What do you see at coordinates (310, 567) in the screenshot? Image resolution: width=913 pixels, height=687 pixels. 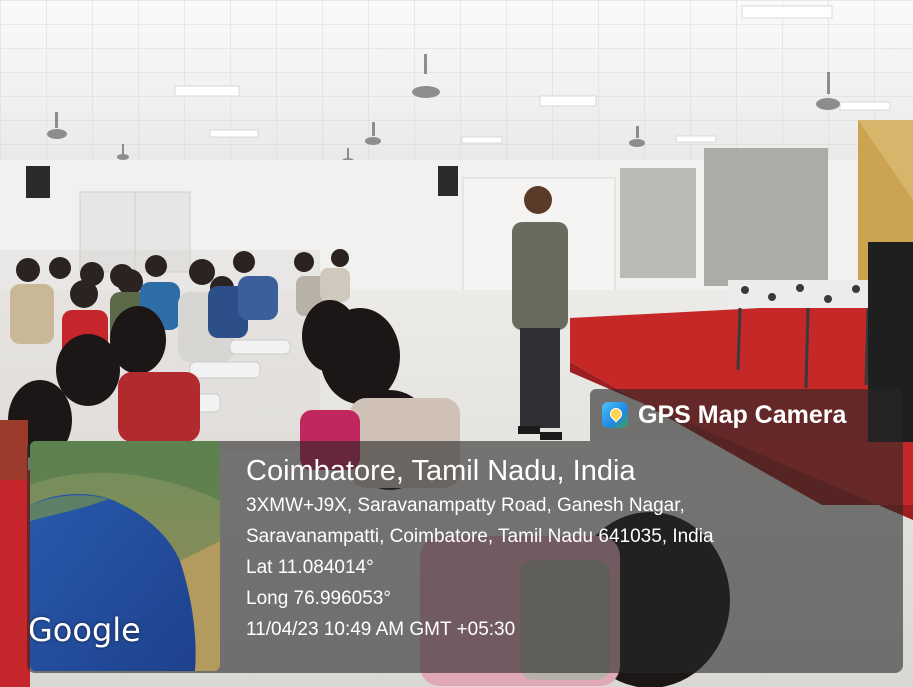 I see `latitude-value: Lat 11.084014°` at bounding box center [310, 567].